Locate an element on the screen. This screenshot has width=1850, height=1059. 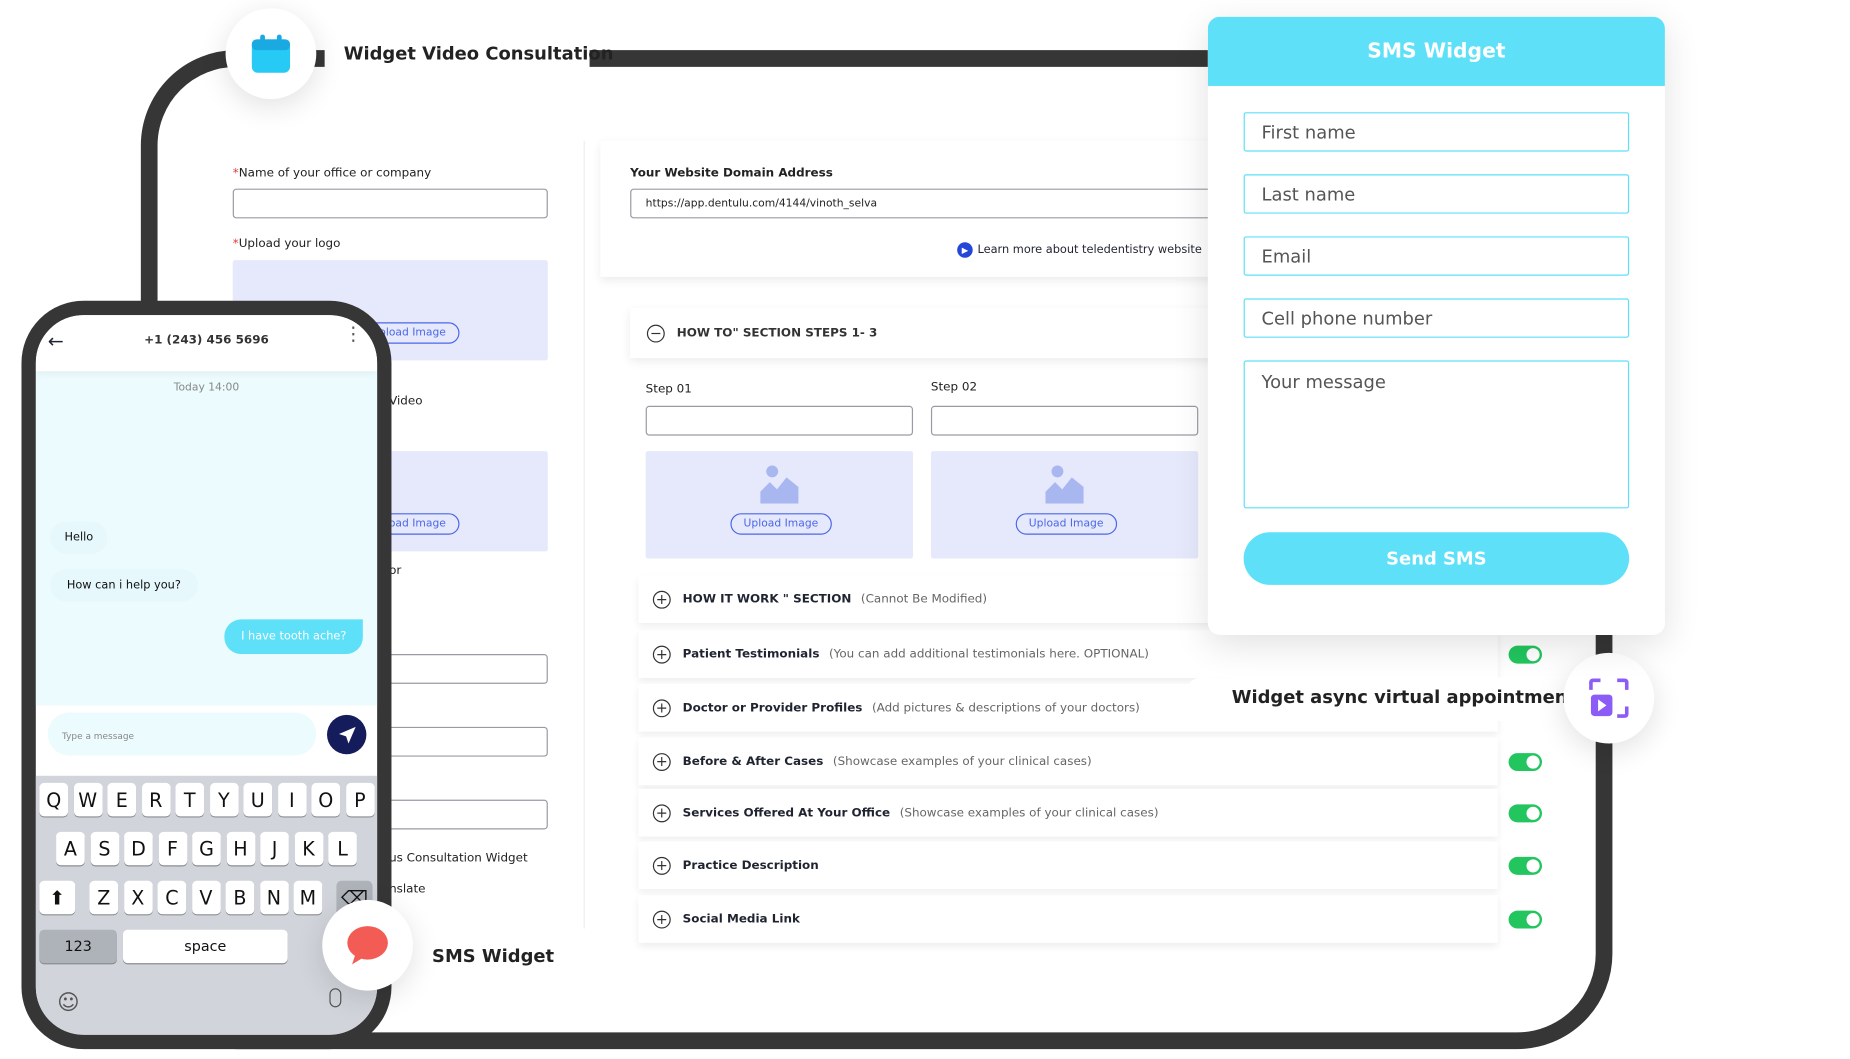
chat-header: ← +1 (243) 456 5696 ⋮ is located at coordinates (206, 343).